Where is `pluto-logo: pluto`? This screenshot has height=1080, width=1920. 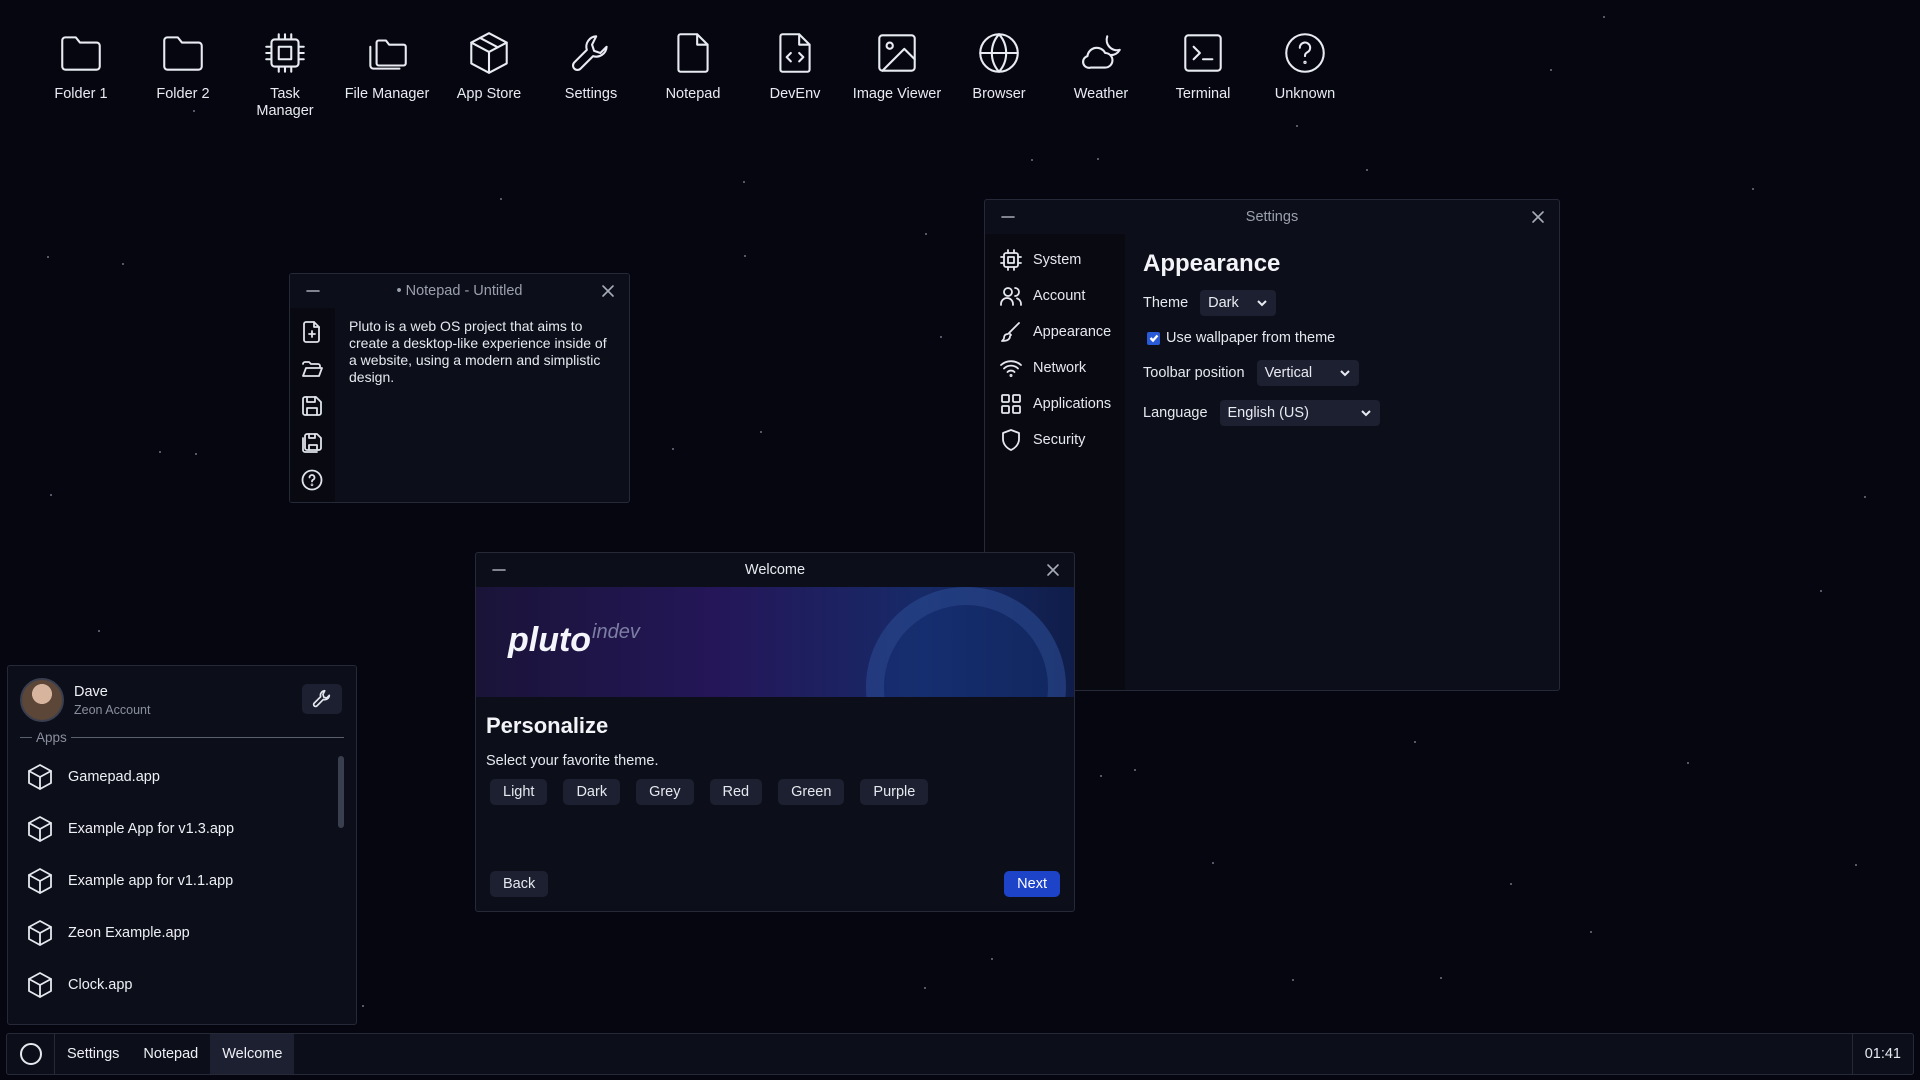 pluto-logo: pluto is located at coordinates (550, 640).